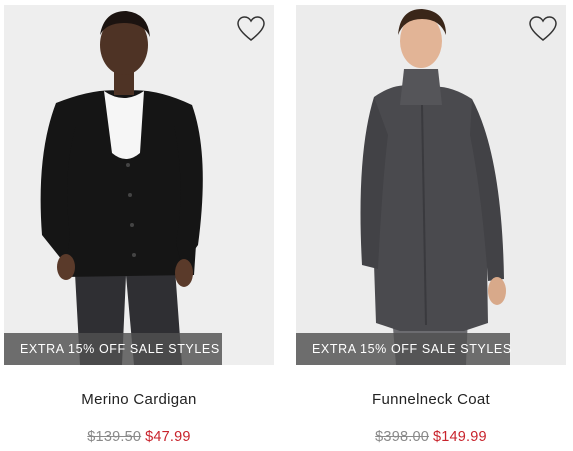  Describe the element at coordinates (431, 437) in the screenshot. I see `price-row: $398.00 $149.99` at that location.